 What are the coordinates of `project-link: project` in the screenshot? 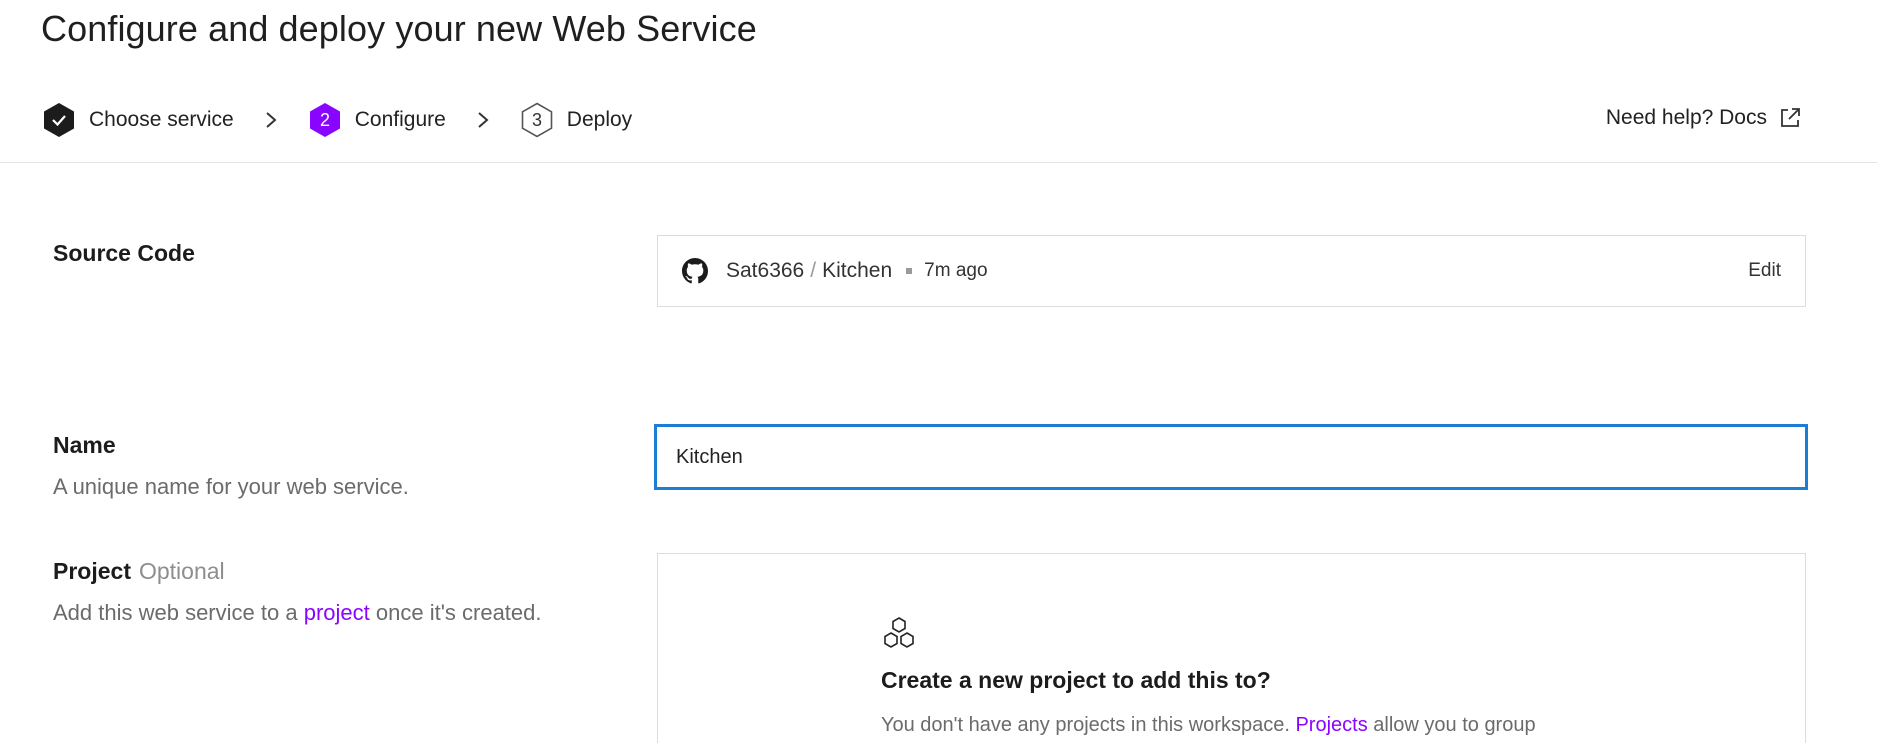 It's located at (337, 612).